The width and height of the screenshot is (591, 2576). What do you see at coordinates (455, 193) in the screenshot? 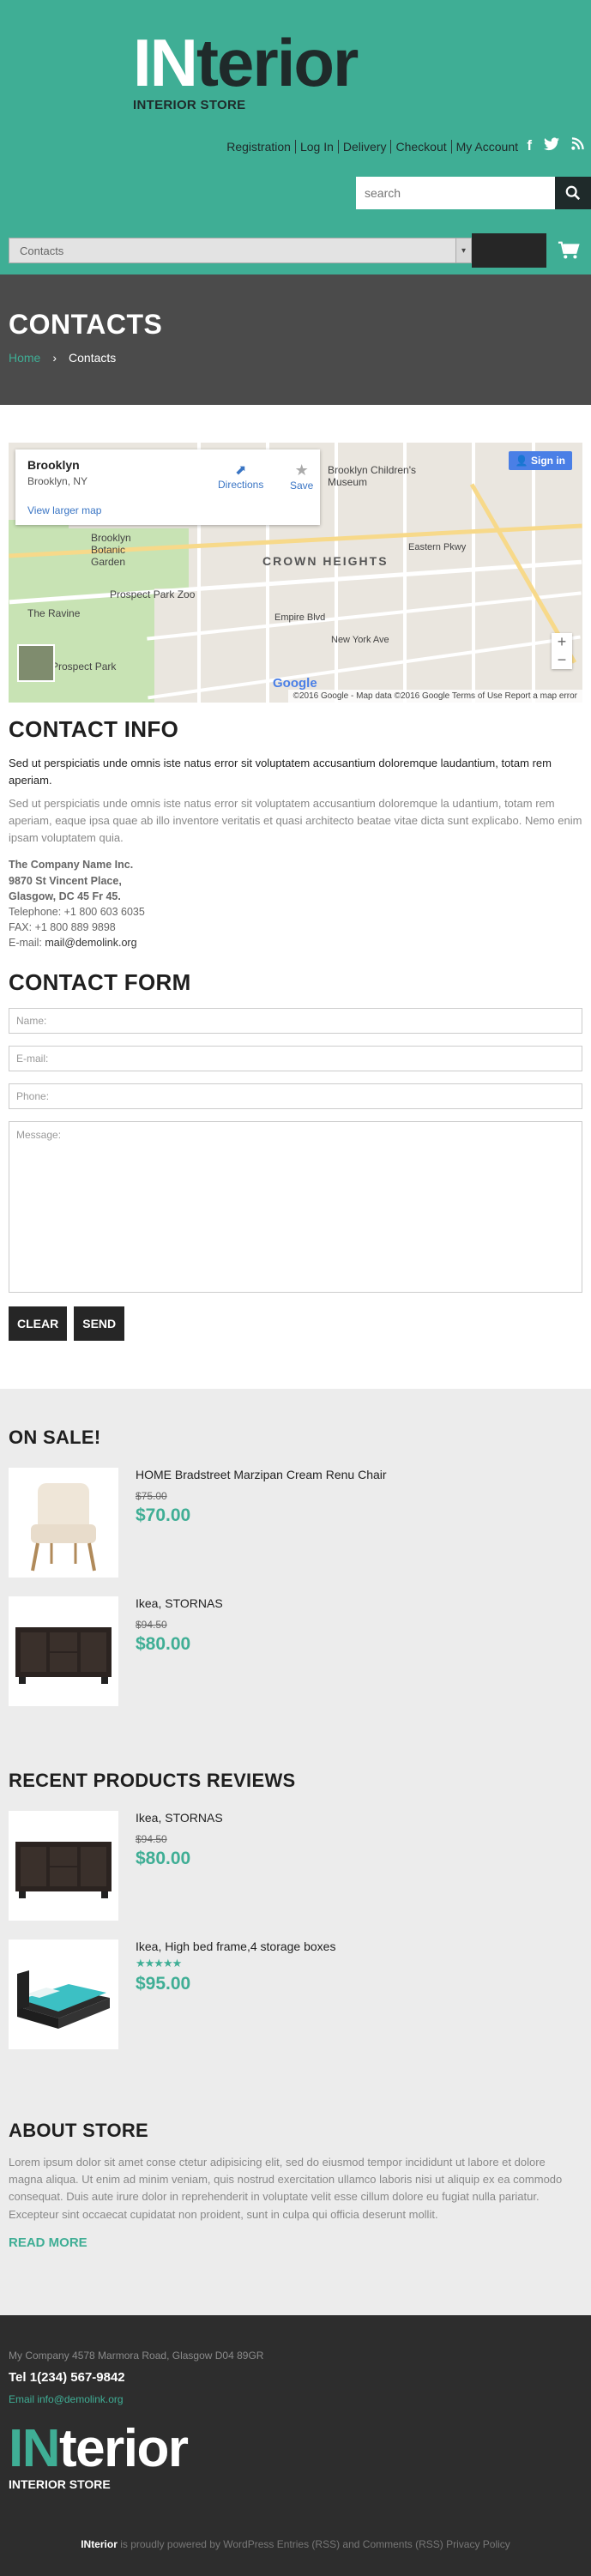
I see `search-input` at bounding box center [455, 193].